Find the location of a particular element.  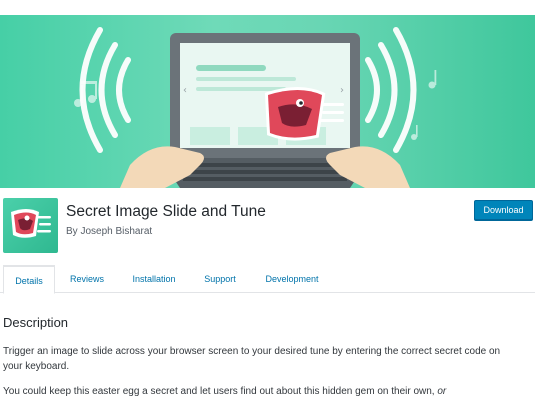

plugin-icon is located at coordinates (30, 225).